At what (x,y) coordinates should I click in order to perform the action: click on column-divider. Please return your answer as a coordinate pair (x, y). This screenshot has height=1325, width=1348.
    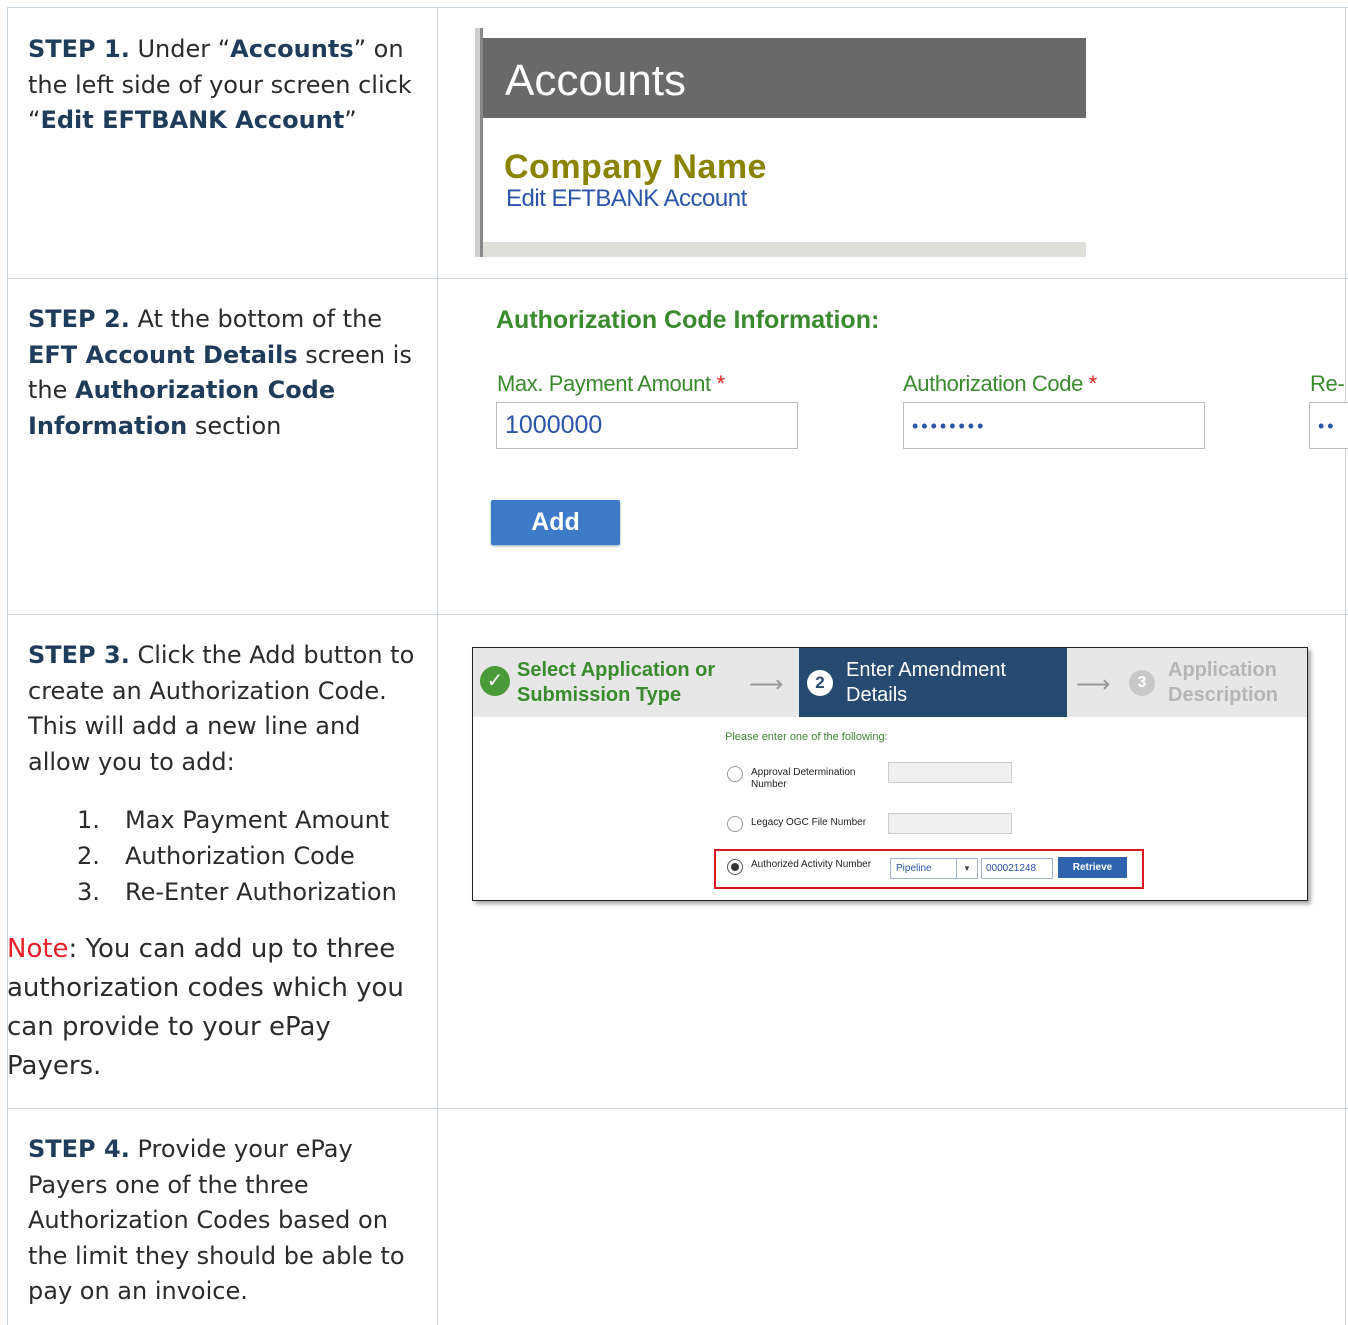
    Looking at the image, I should click on (437, 666).